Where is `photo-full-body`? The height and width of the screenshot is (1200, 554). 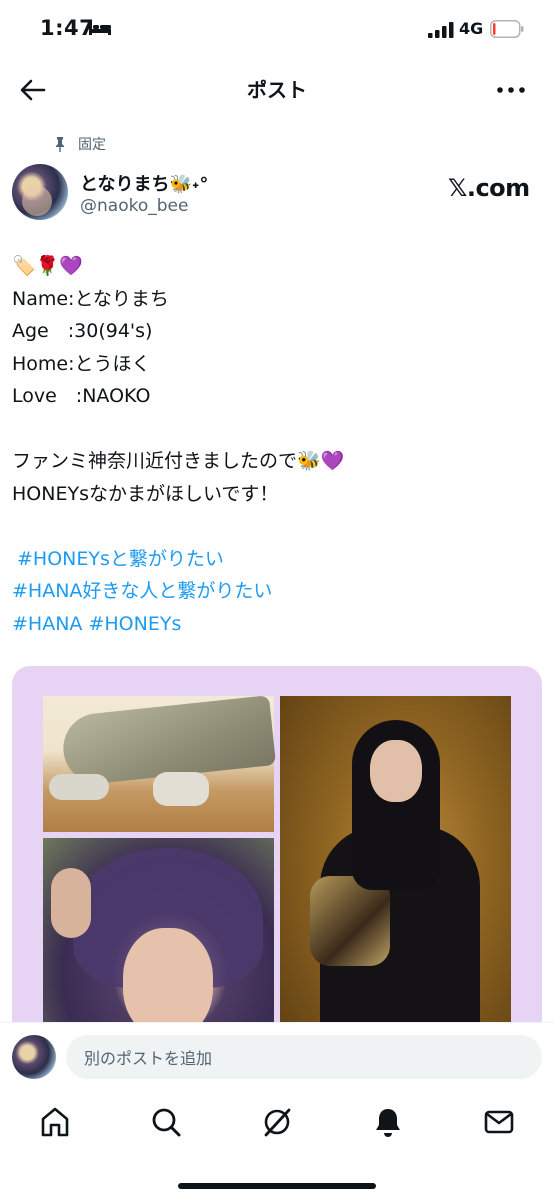 photo-full-body is located at coordinates (395, 876).